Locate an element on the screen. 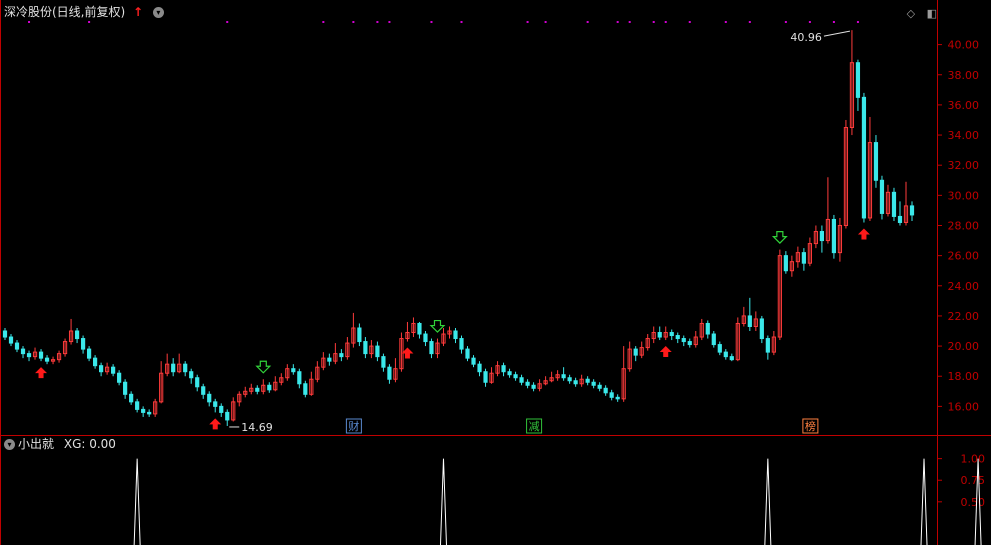 The height and width of the screenshot is (545, 991). price-tick-label: 28.00 is located at coordinates (964, 225).